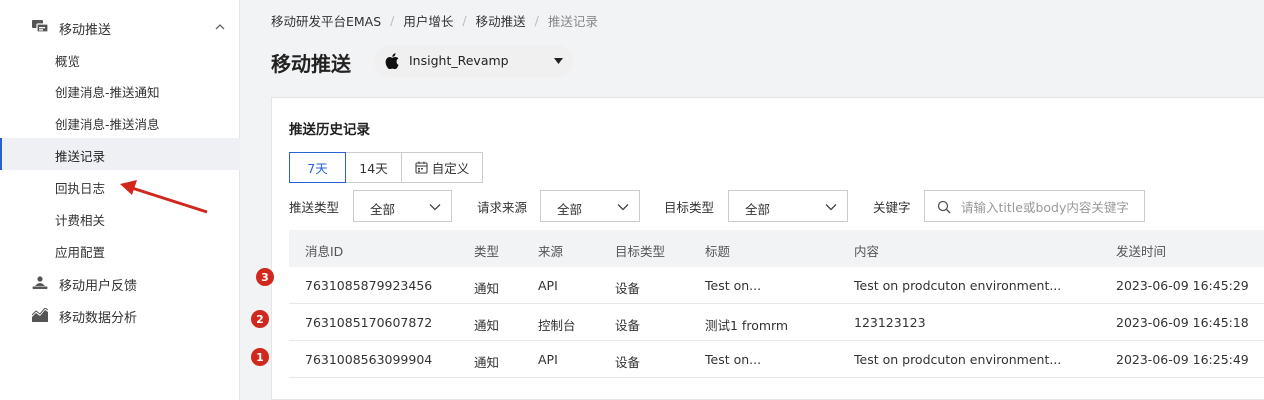 The height and width of the screenshot is (400, 1264). Describe the element at coordinates (890, 322) in the screenshot. I see `cell-content: 123123123` at that location.